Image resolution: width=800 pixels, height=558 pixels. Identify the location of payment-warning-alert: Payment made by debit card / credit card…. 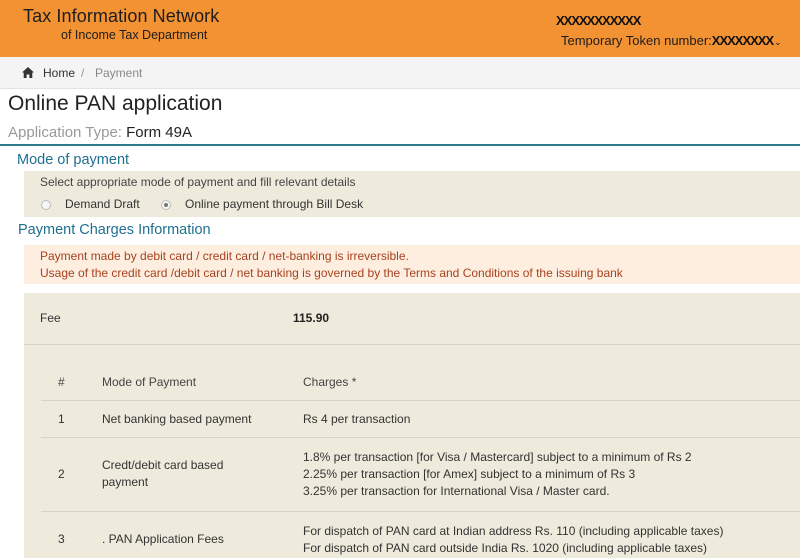
(412, 264).